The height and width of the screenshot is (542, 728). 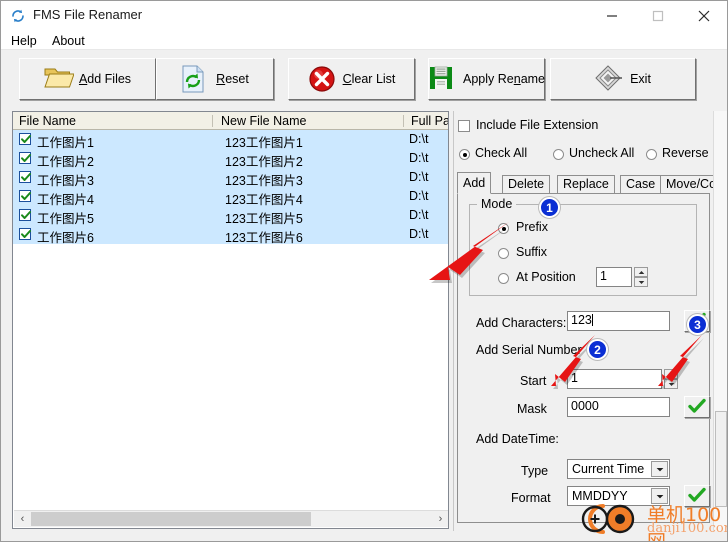 I want to click on radio-reverse-label: Reverse, so click(x=685, y=153).